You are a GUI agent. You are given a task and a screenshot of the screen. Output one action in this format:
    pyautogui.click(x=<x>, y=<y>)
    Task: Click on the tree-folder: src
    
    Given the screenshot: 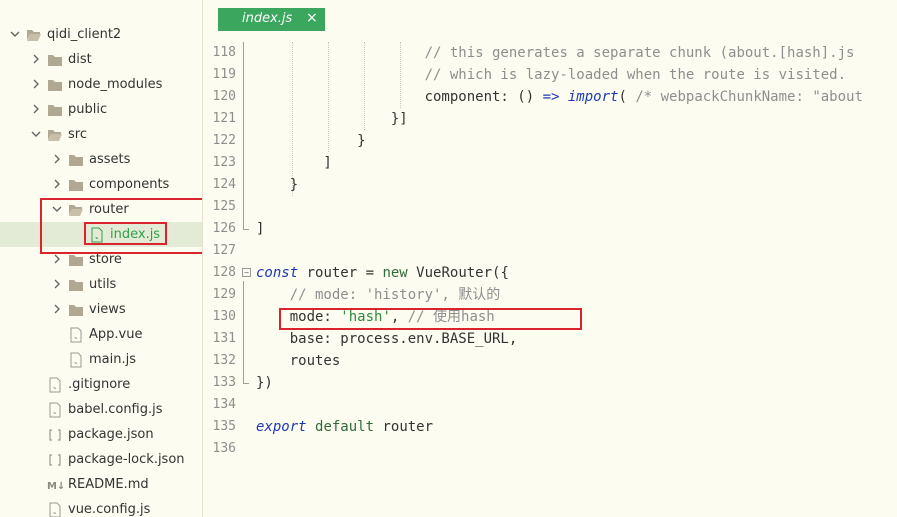 What is the action you would take?
    pyautogui.click(x=101, y=134)
    